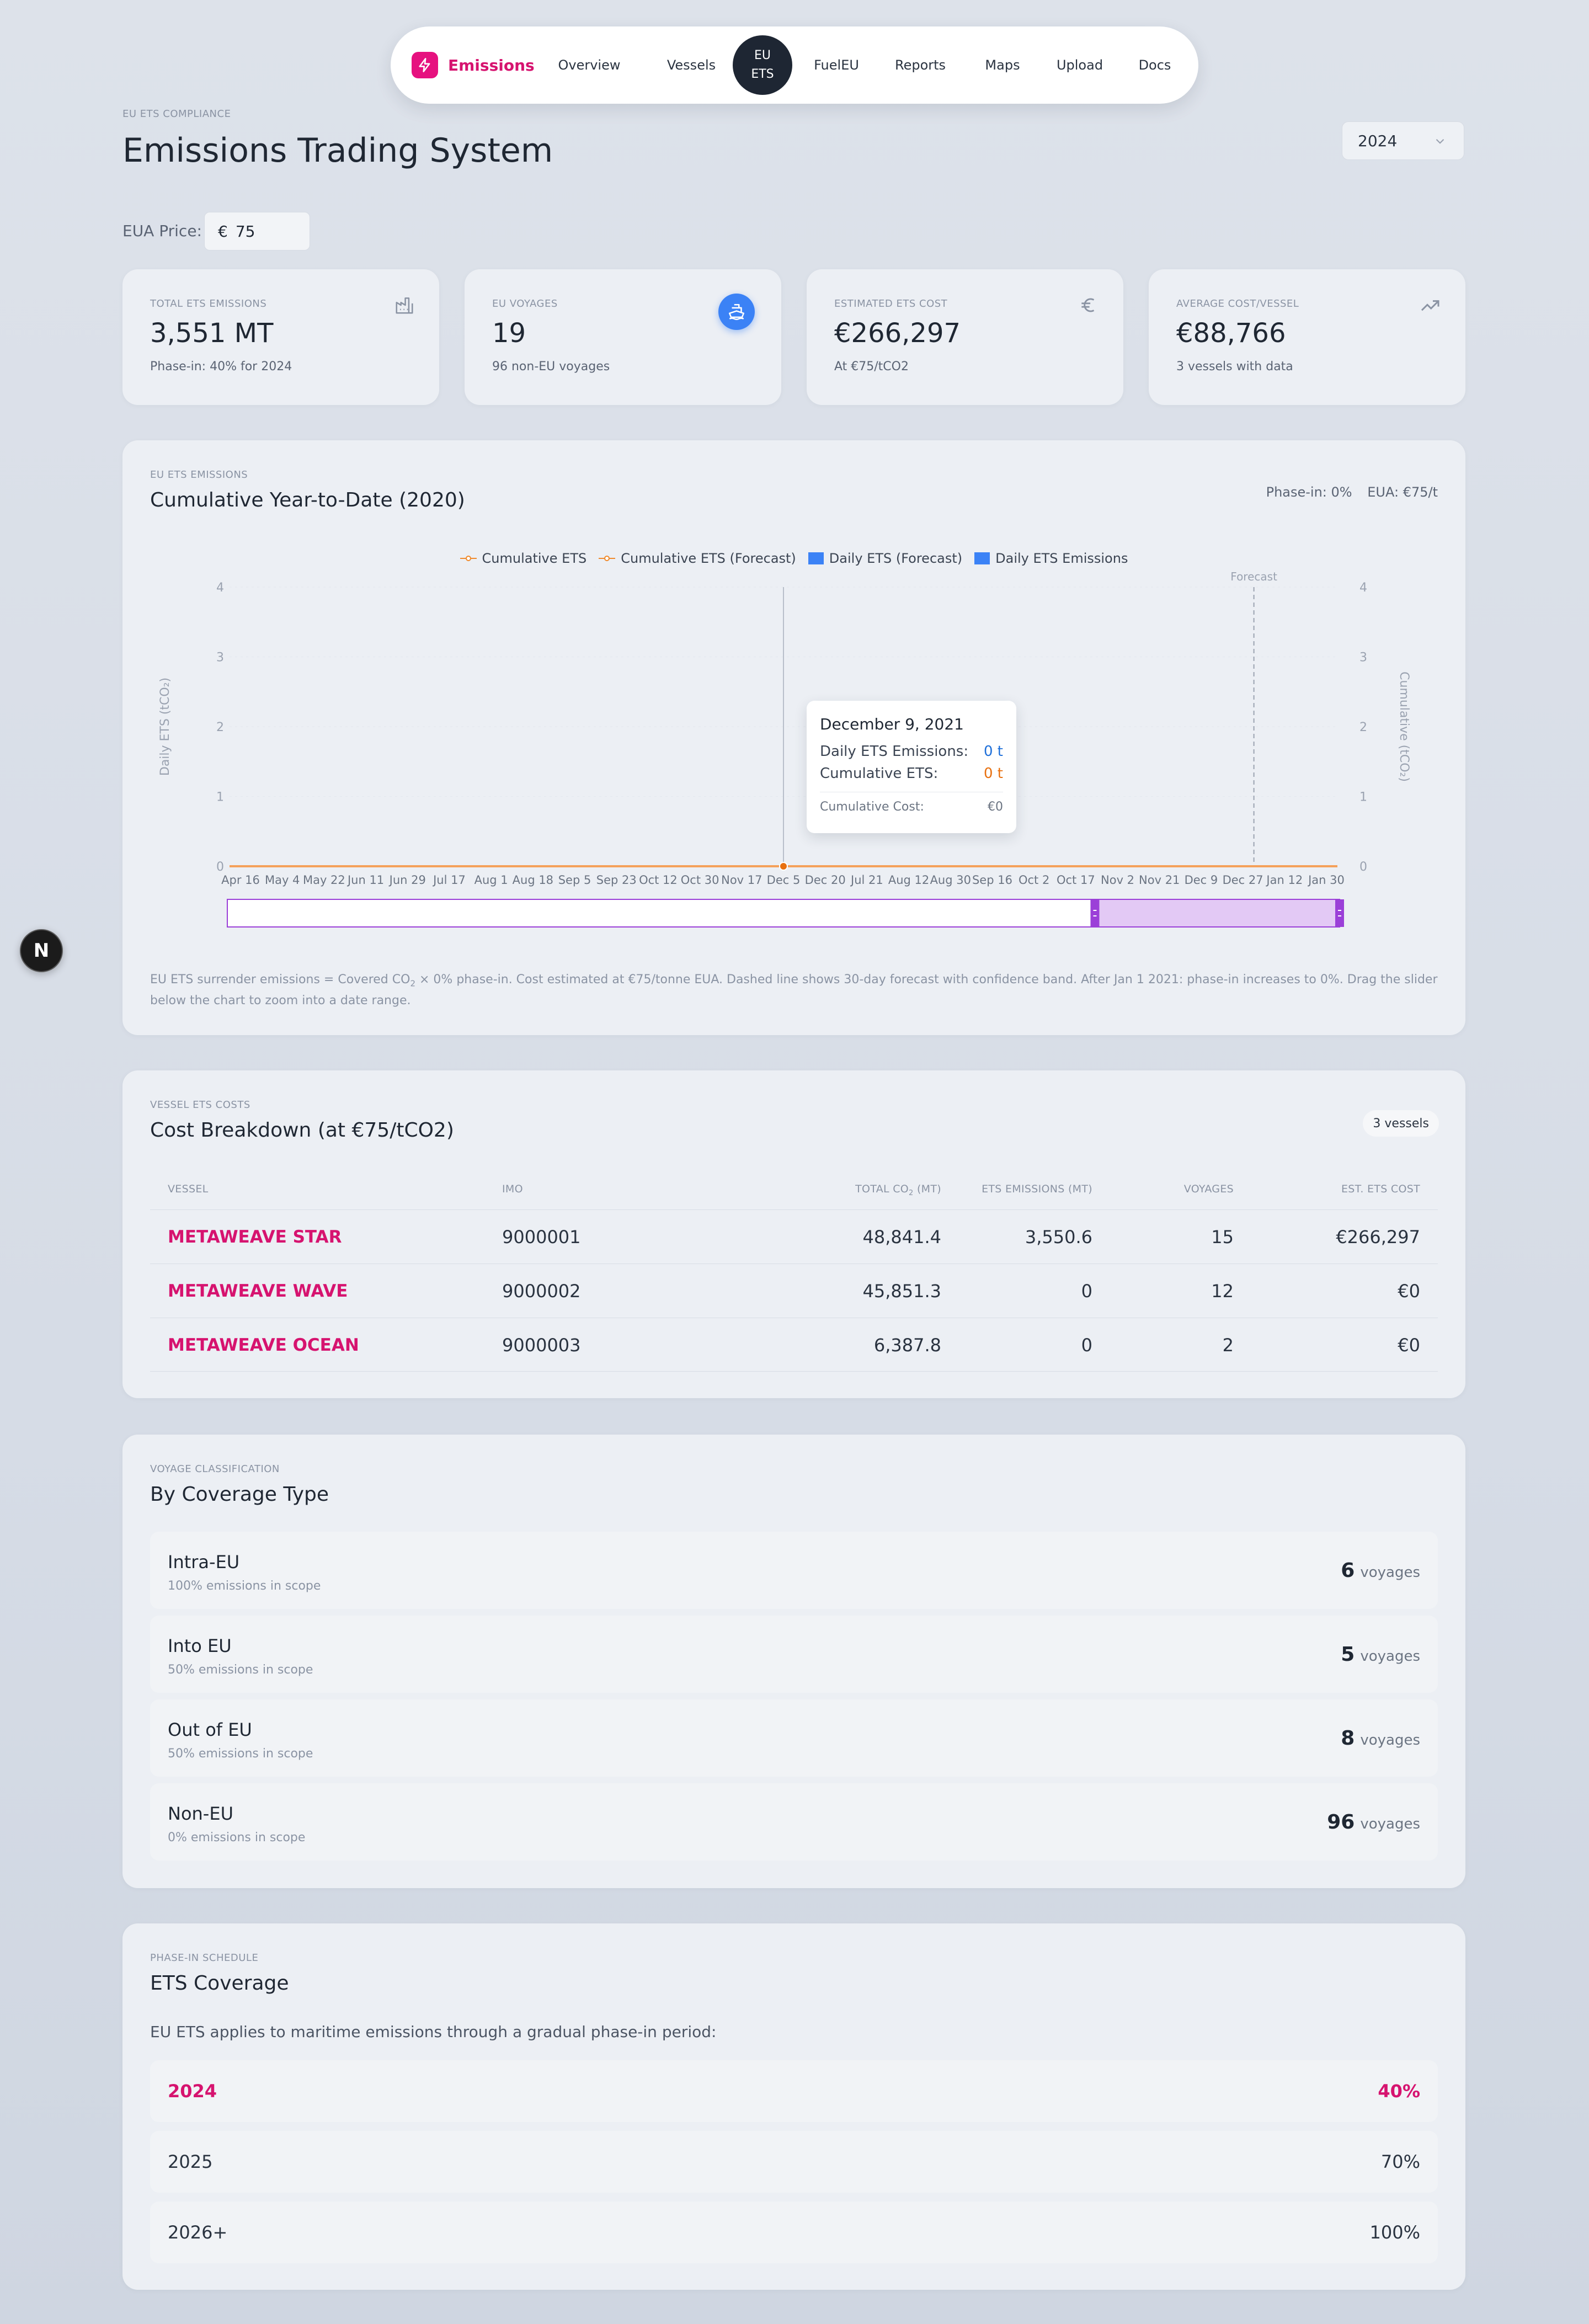 The image size is (1589, 2324). What do you see at coordinates (700, 880) in the screenshot?
I see `x-tick-label: Oct 30` at bounding box center [700, 880].